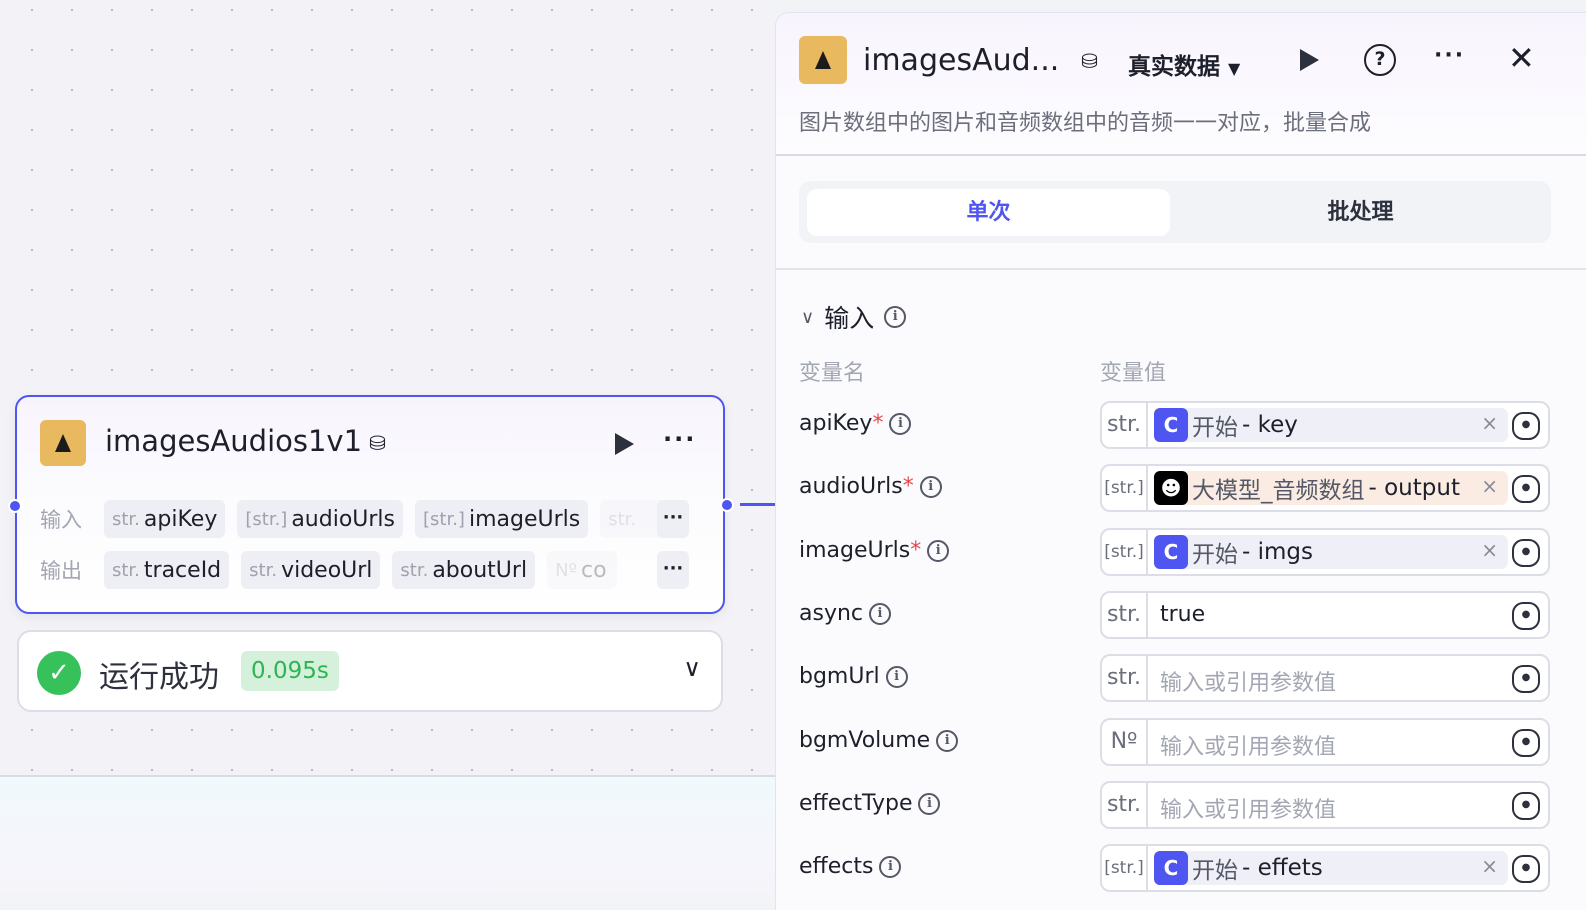  I want to click on variable-value-field: [str.] C 开始 - imgs × ●, so click(1325, 552).